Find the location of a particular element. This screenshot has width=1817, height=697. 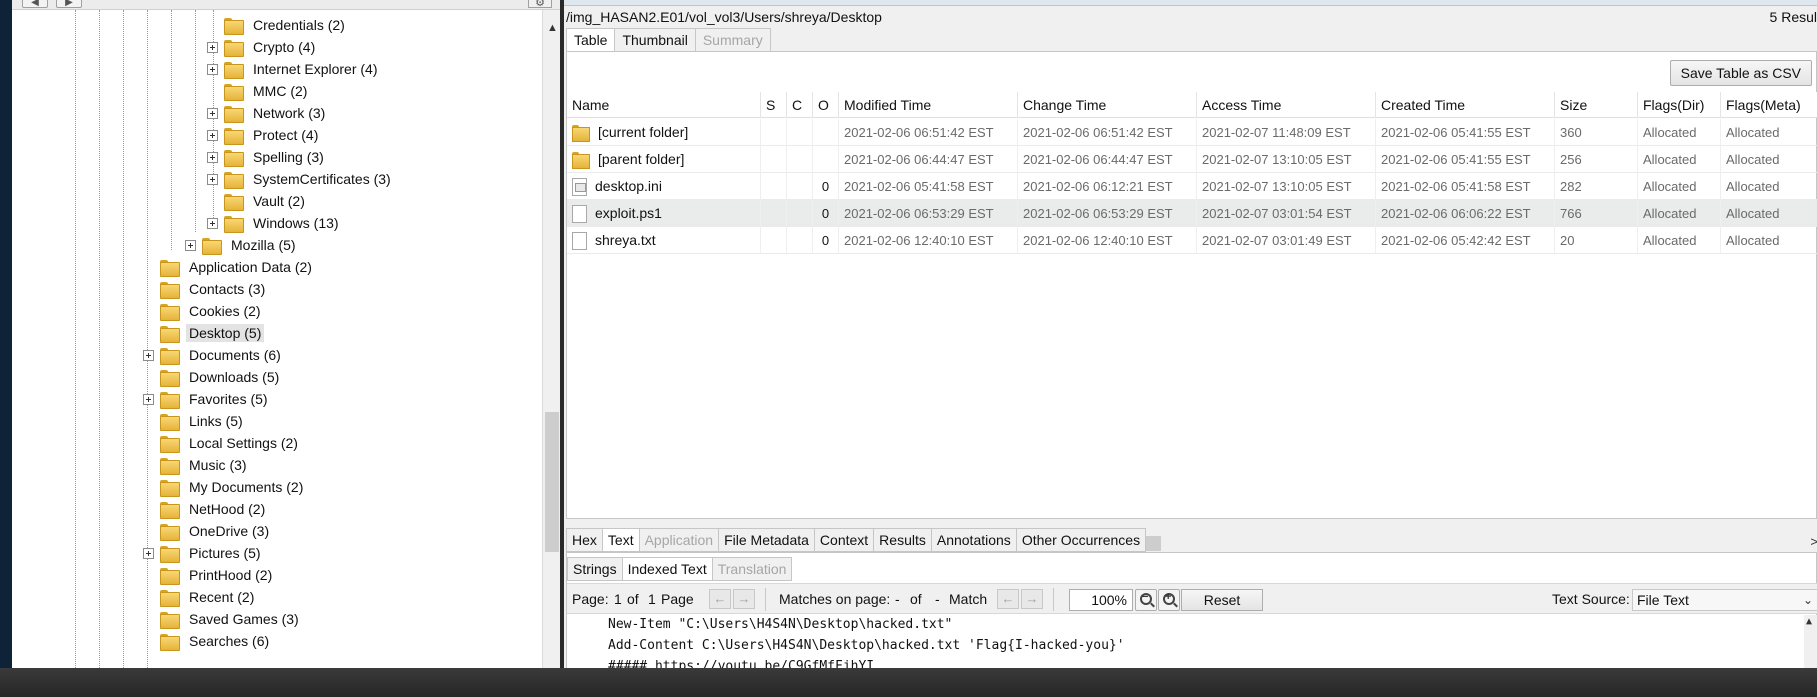

cell-accessed: 2021-02-07 13:10:05 EST is located at coordinates (1286, 159).